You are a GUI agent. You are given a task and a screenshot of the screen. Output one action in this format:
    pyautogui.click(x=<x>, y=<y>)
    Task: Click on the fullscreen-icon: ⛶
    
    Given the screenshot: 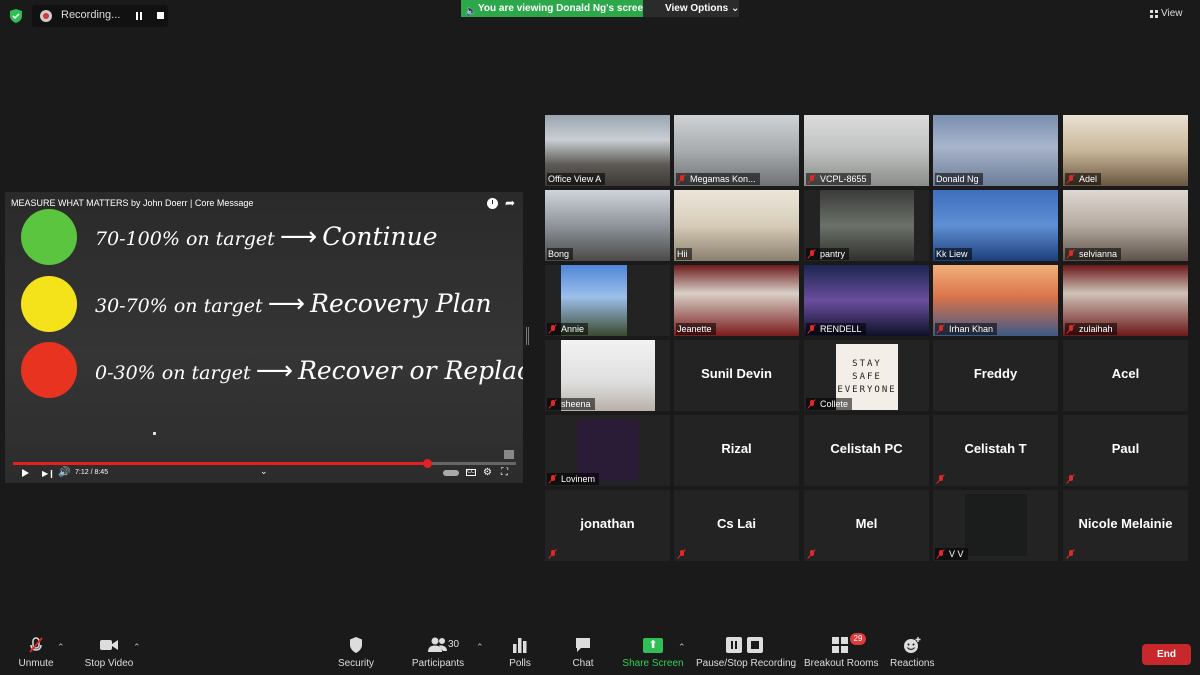 What is the action you would take?
    pyautogui.click(x=504, y=472)
    